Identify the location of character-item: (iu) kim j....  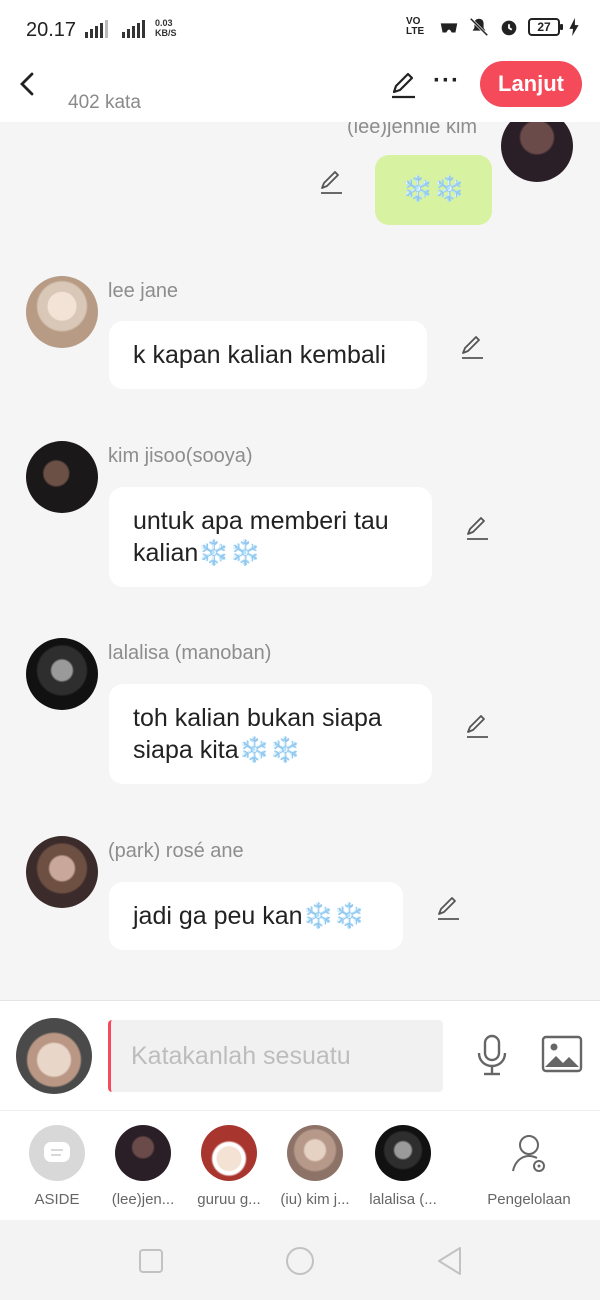
(315, 1166).